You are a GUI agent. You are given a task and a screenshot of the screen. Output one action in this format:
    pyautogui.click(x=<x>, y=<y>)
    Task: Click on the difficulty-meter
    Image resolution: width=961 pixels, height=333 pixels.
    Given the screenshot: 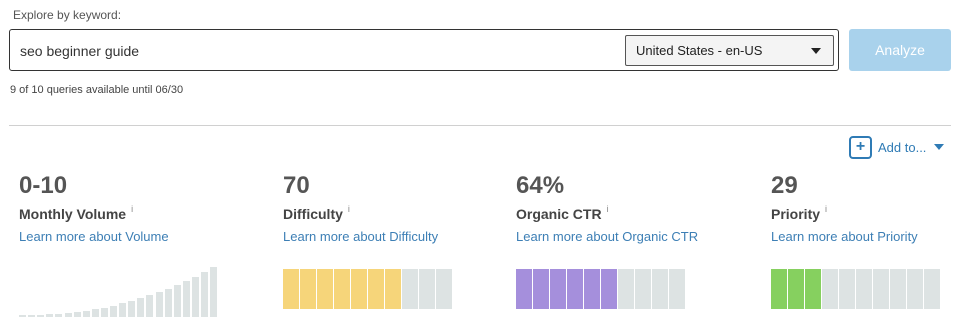 What is the action you would take?
    pyautogui.click(x=368, y=289)
    